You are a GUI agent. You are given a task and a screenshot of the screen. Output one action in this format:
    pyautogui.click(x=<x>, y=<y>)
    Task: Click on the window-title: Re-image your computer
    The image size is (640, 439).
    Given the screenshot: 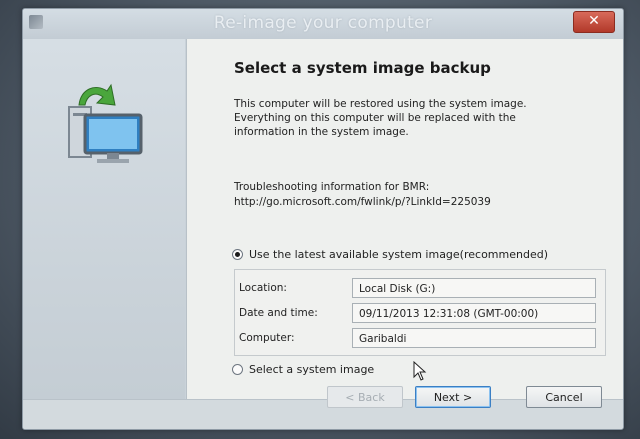 What is the action you would take?
    pyautogui.click(x=323, y=23)
    